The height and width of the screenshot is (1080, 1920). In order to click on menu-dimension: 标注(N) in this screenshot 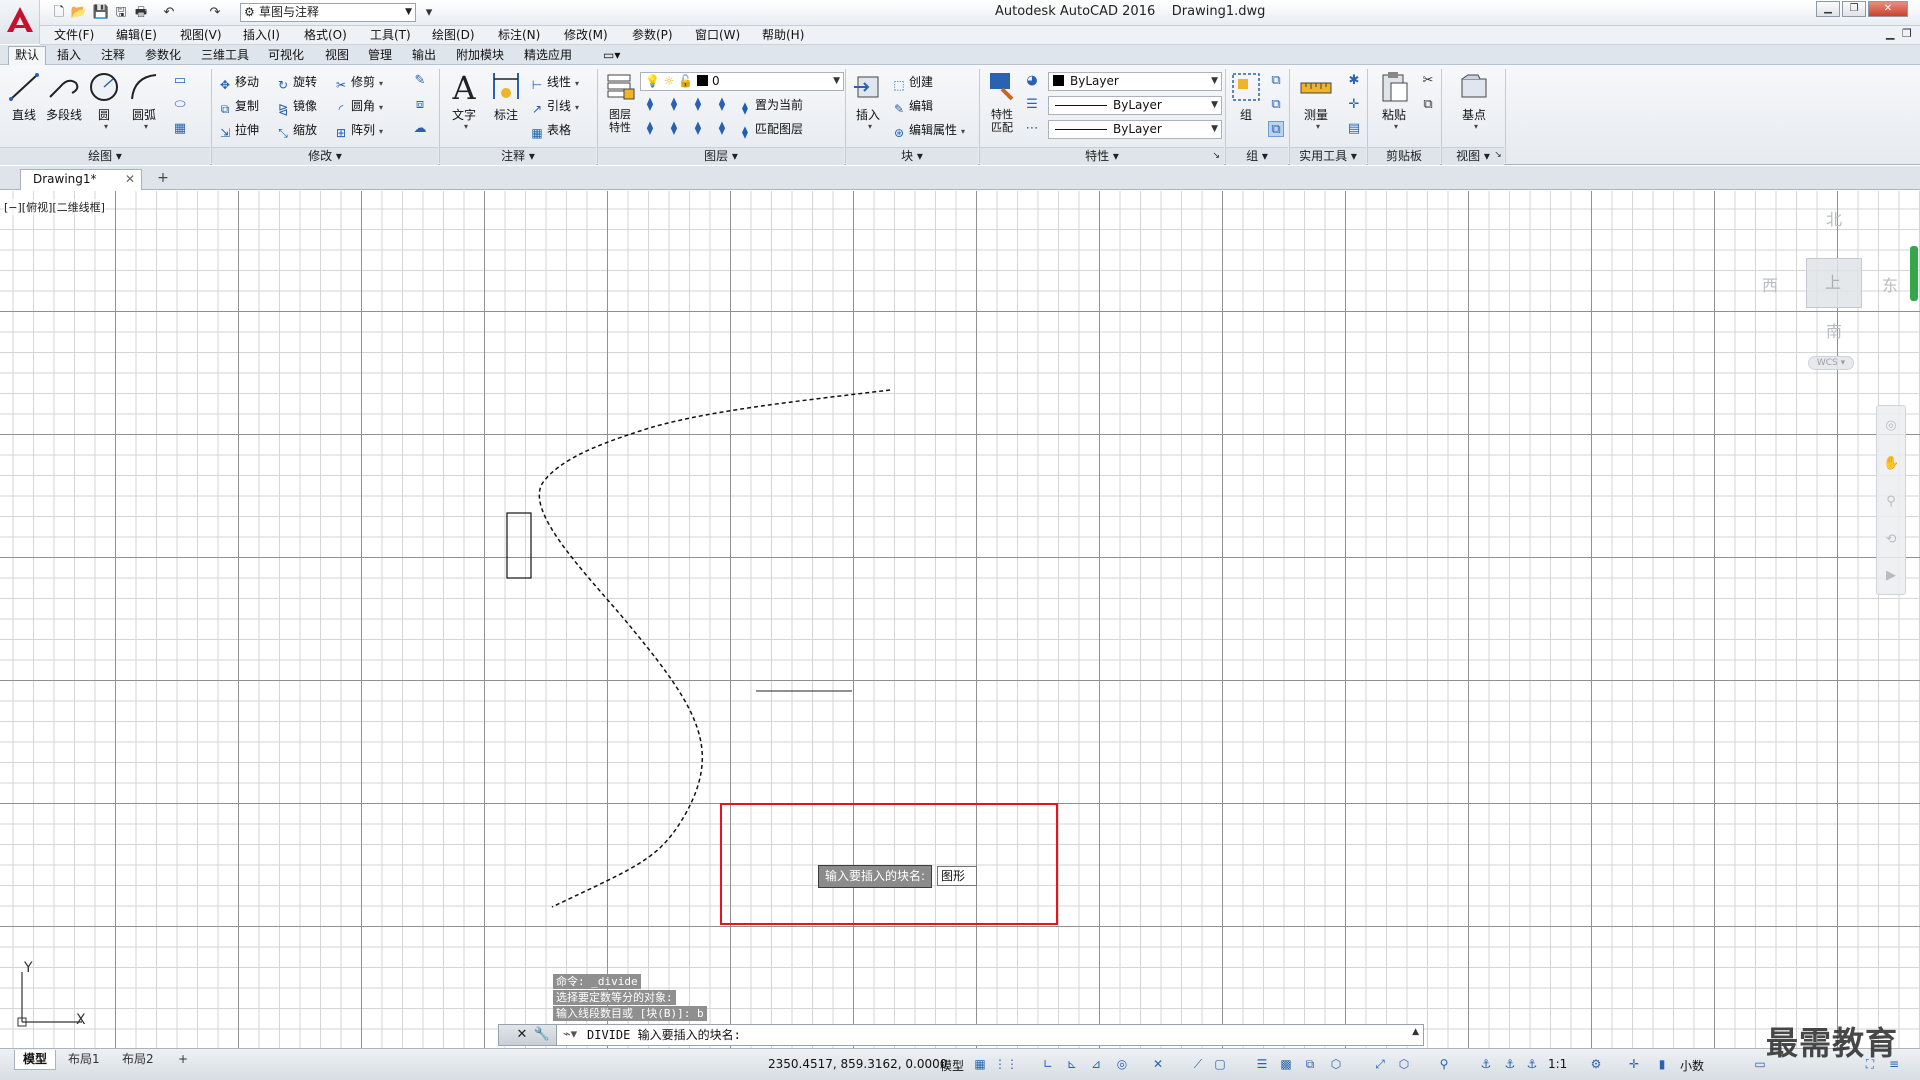, I will do `click(519, 35)`.